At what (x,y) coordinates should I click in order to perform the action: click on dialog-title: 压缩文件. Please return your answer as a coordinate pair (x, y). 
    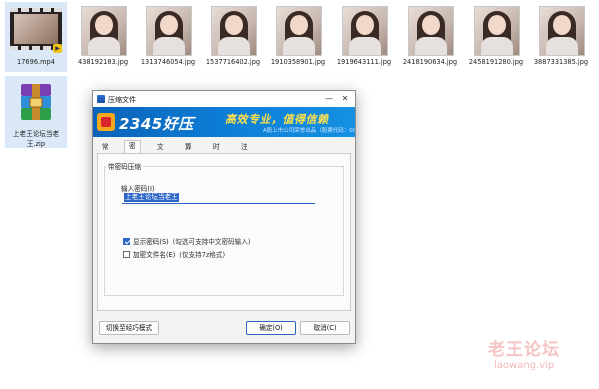
    Looking at the image, I should click on (122, 100).